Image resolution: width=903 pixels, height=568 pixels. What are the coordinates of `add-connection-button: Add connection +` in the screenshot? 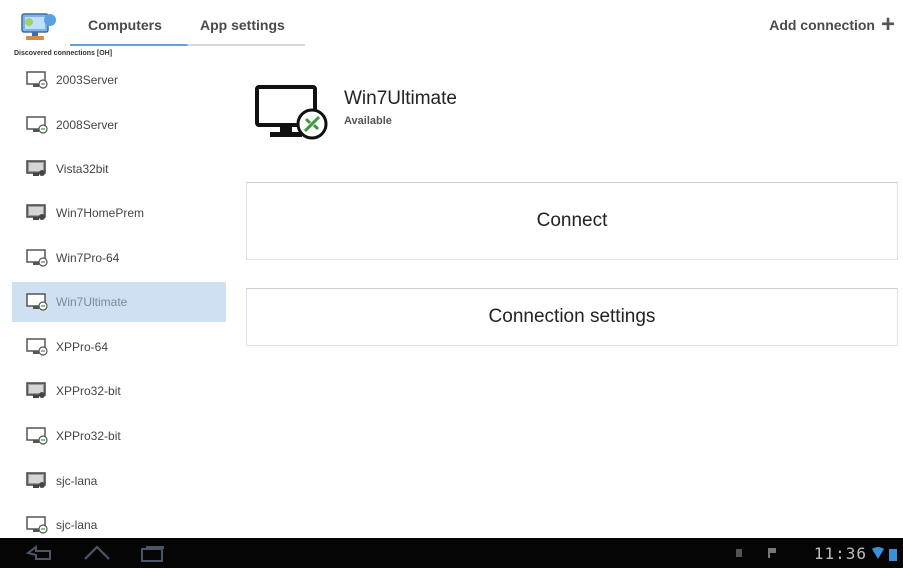 It's located at (832, 24).